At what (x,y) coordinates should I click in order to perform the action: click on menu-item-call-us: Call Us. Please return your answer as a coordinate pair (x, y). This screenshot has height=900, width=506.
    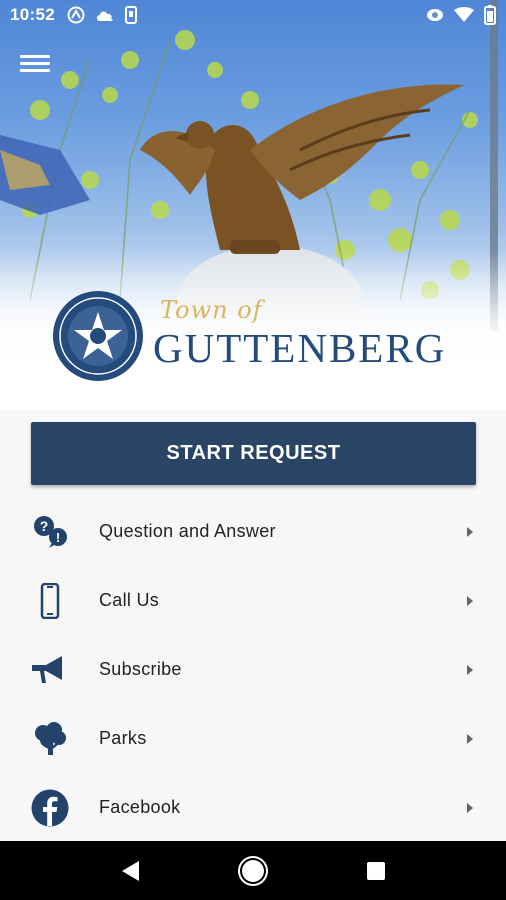
    Looking at the image, I should click on (253, 600).